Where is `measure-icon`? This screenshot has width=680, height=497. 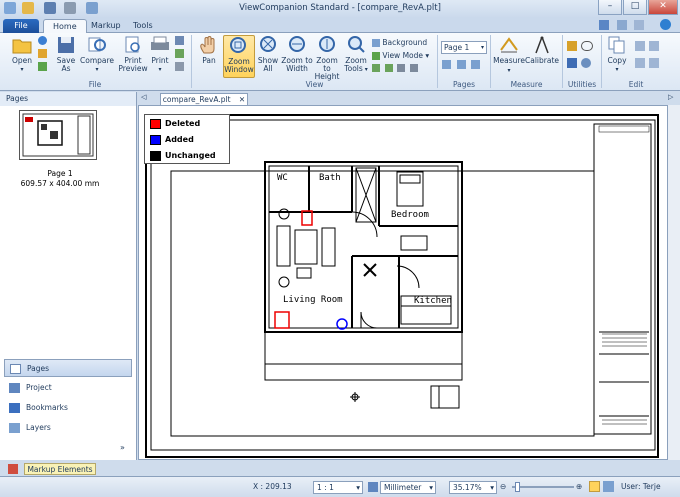 measure-icon is located at coordinates (509, 45).